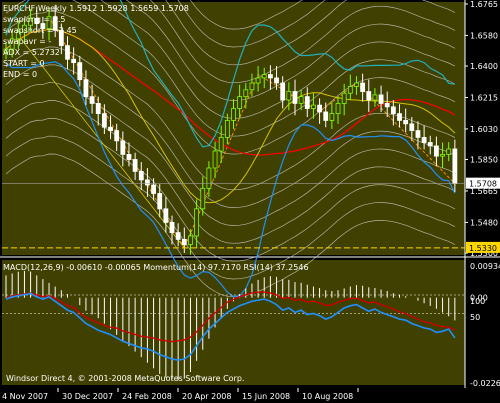 The image size is (500, 403). What do you see at coordinates (327, 396) in the screenshot?
I see `time-tick-label: 10 Aug 2008` at bounding box center [327, 396].